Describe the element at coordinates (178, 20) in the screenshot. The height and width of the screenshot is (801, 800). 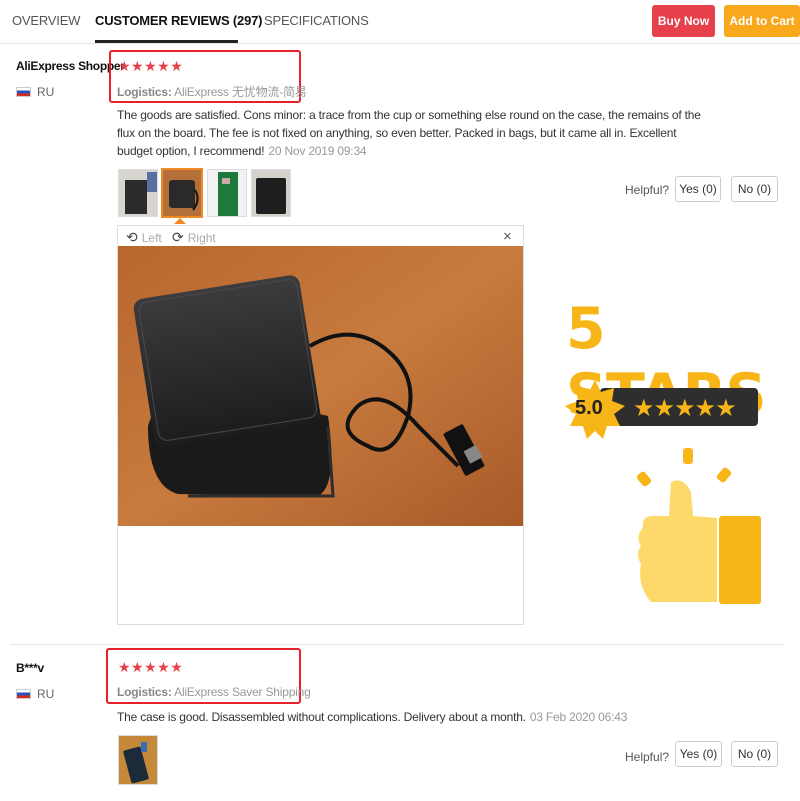
I see `tab-customer-reviews: CUSTOMER REVIEWS (297)` at that location.